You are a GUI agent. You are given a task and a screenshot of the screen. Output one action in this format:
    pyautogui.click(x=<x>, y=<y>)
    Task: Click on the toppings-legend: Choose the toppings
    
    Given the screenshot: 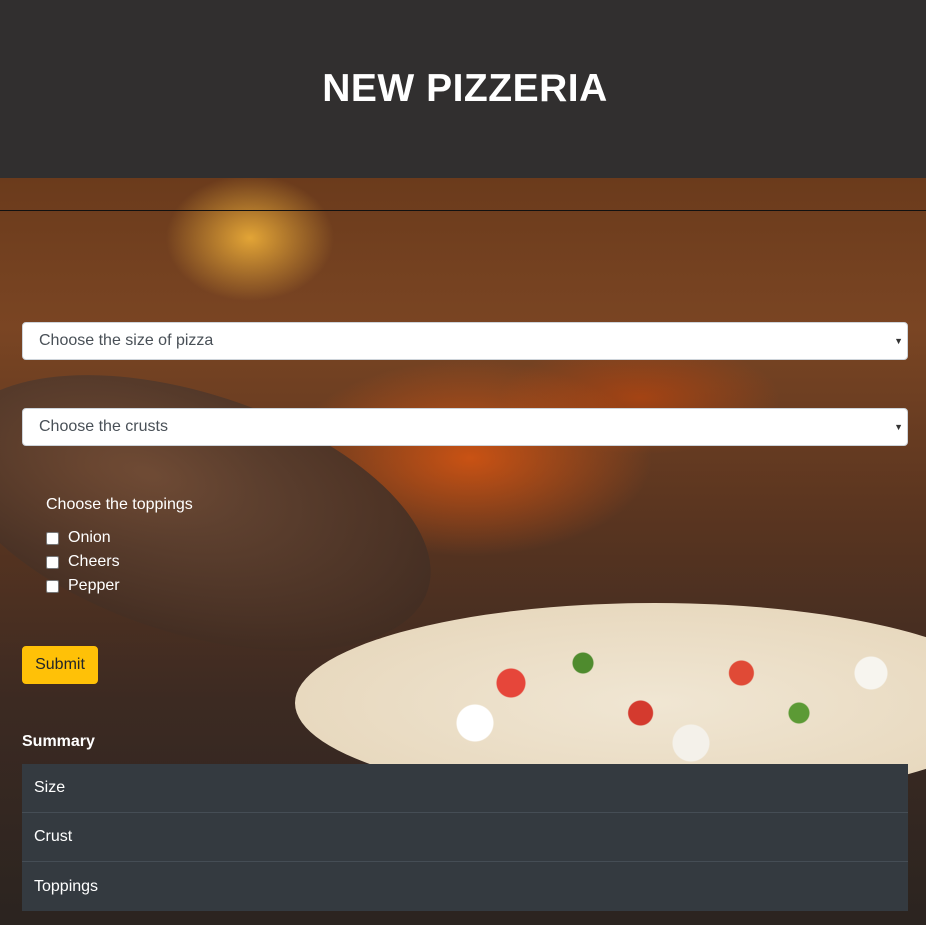 What is the action you would take?
    pyautogui.click(x=119, y=504)
    